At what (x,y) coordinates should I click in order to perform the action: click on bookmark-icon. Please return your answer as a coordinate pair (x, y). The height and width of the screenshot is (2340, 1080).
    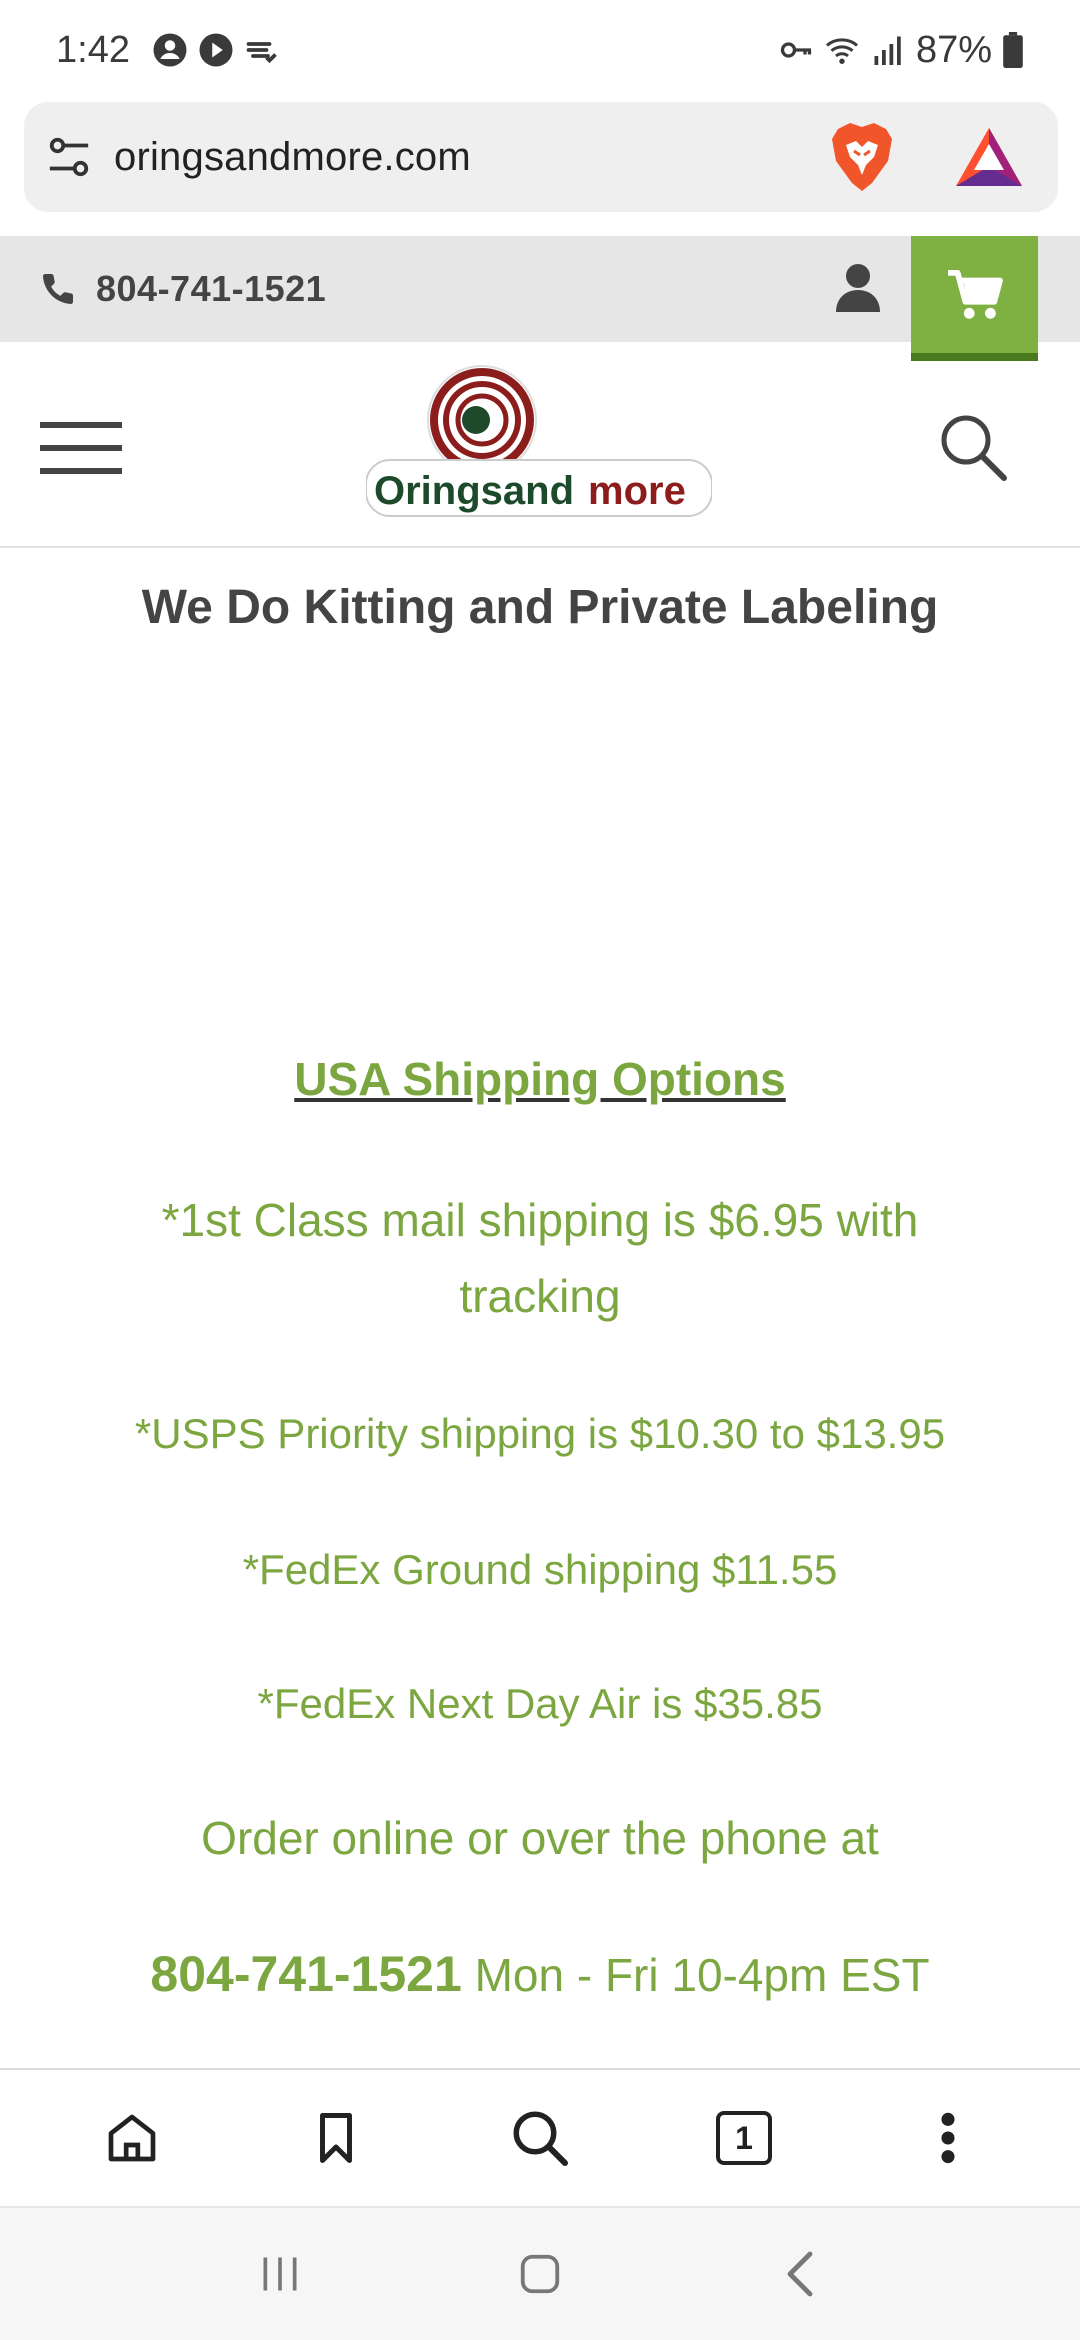
    Looking at the image, I should click on (336, 2138).